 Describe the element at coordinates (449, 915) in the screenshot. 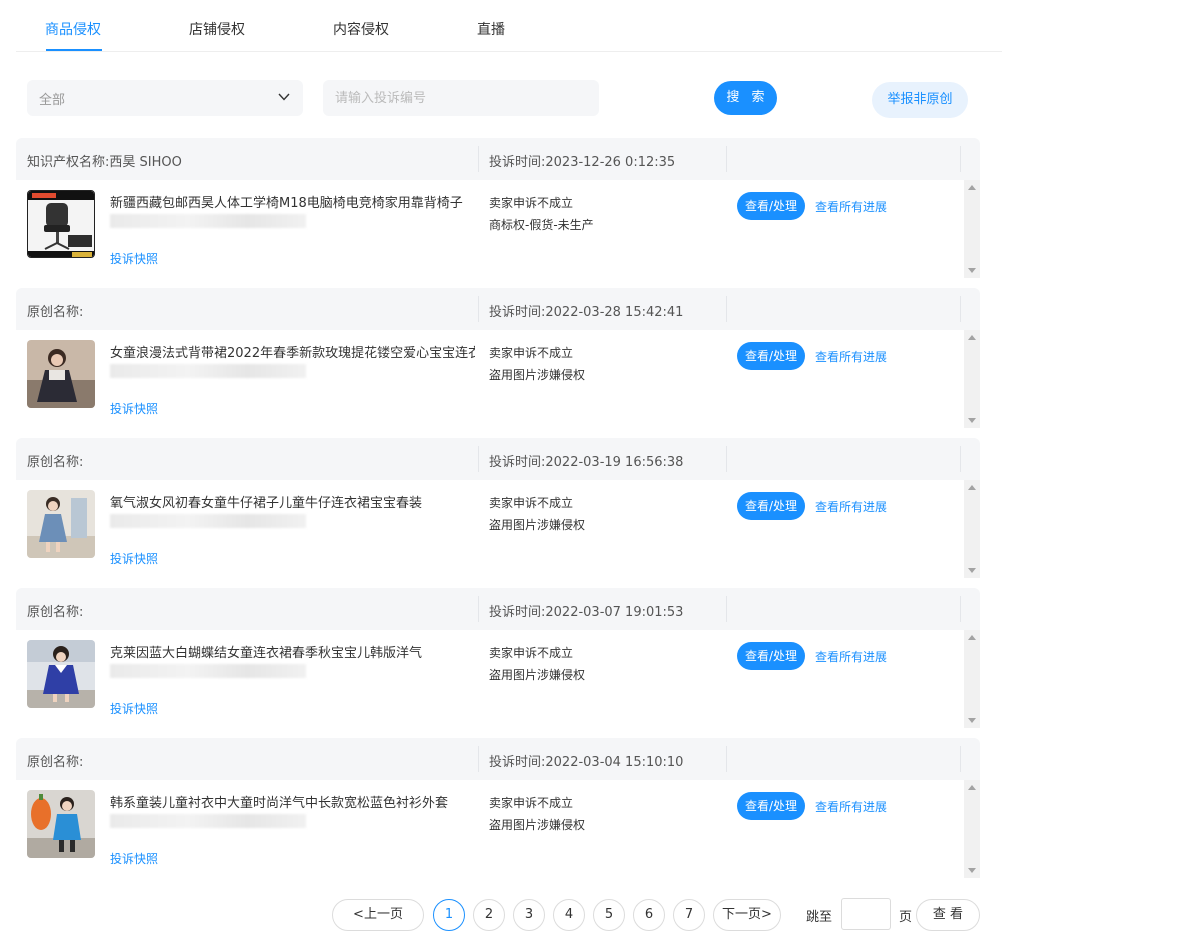

I see `page-button-1: 1` at that location.